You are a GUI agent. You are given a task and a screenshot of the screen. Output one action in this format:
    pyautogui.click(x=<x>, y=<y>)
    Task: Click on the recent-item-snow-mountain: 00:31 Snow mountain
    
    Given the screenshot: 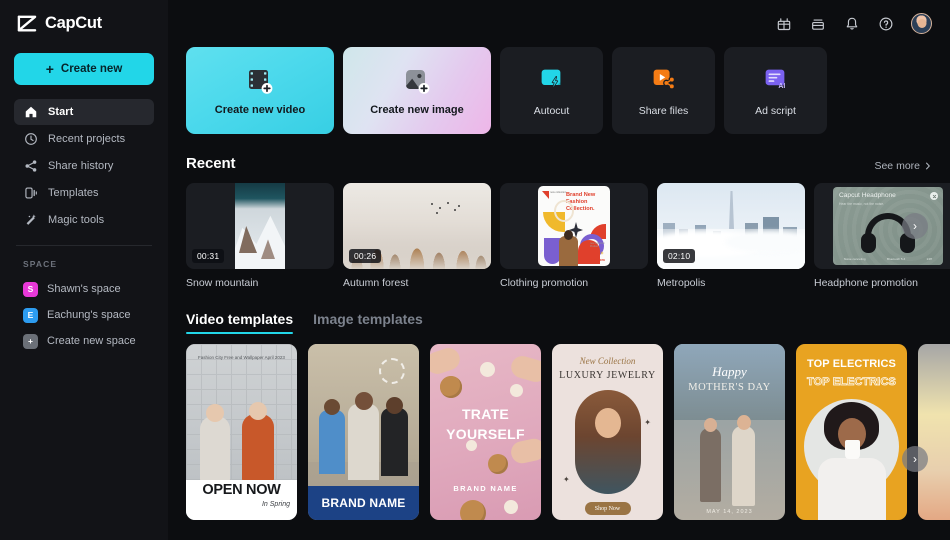 What is the action you would take?
    pyautogui.click(x=260, y=236)
    